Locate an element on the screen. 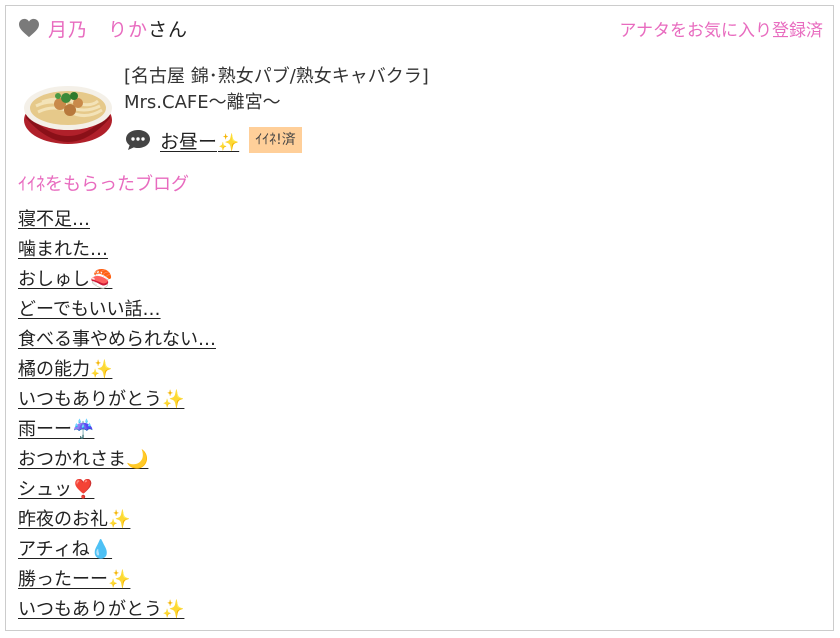  list-item: シュッ❣️ is located at coordinates (117, 490).